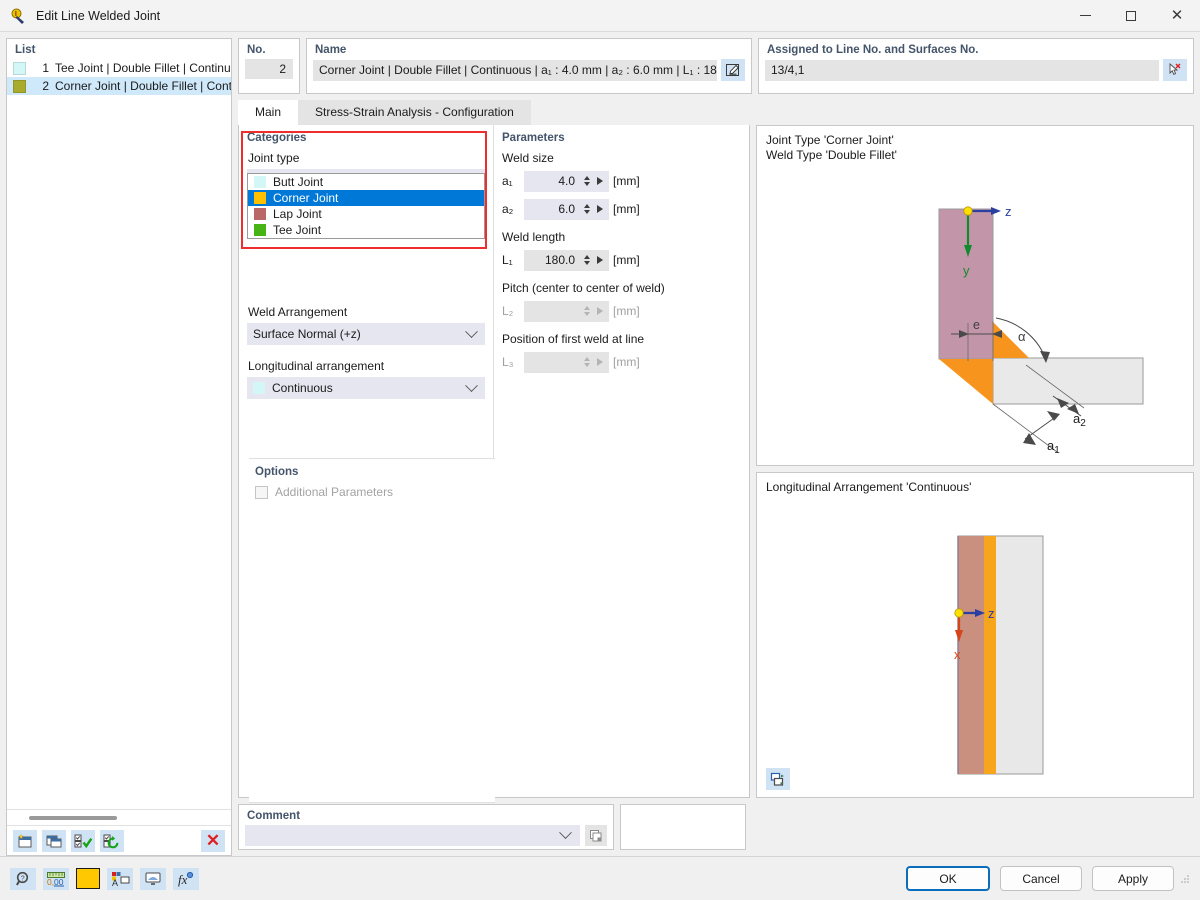 This screenshot has width=1200, height=900. I want to click on visibility-icon, so click(153, 878).